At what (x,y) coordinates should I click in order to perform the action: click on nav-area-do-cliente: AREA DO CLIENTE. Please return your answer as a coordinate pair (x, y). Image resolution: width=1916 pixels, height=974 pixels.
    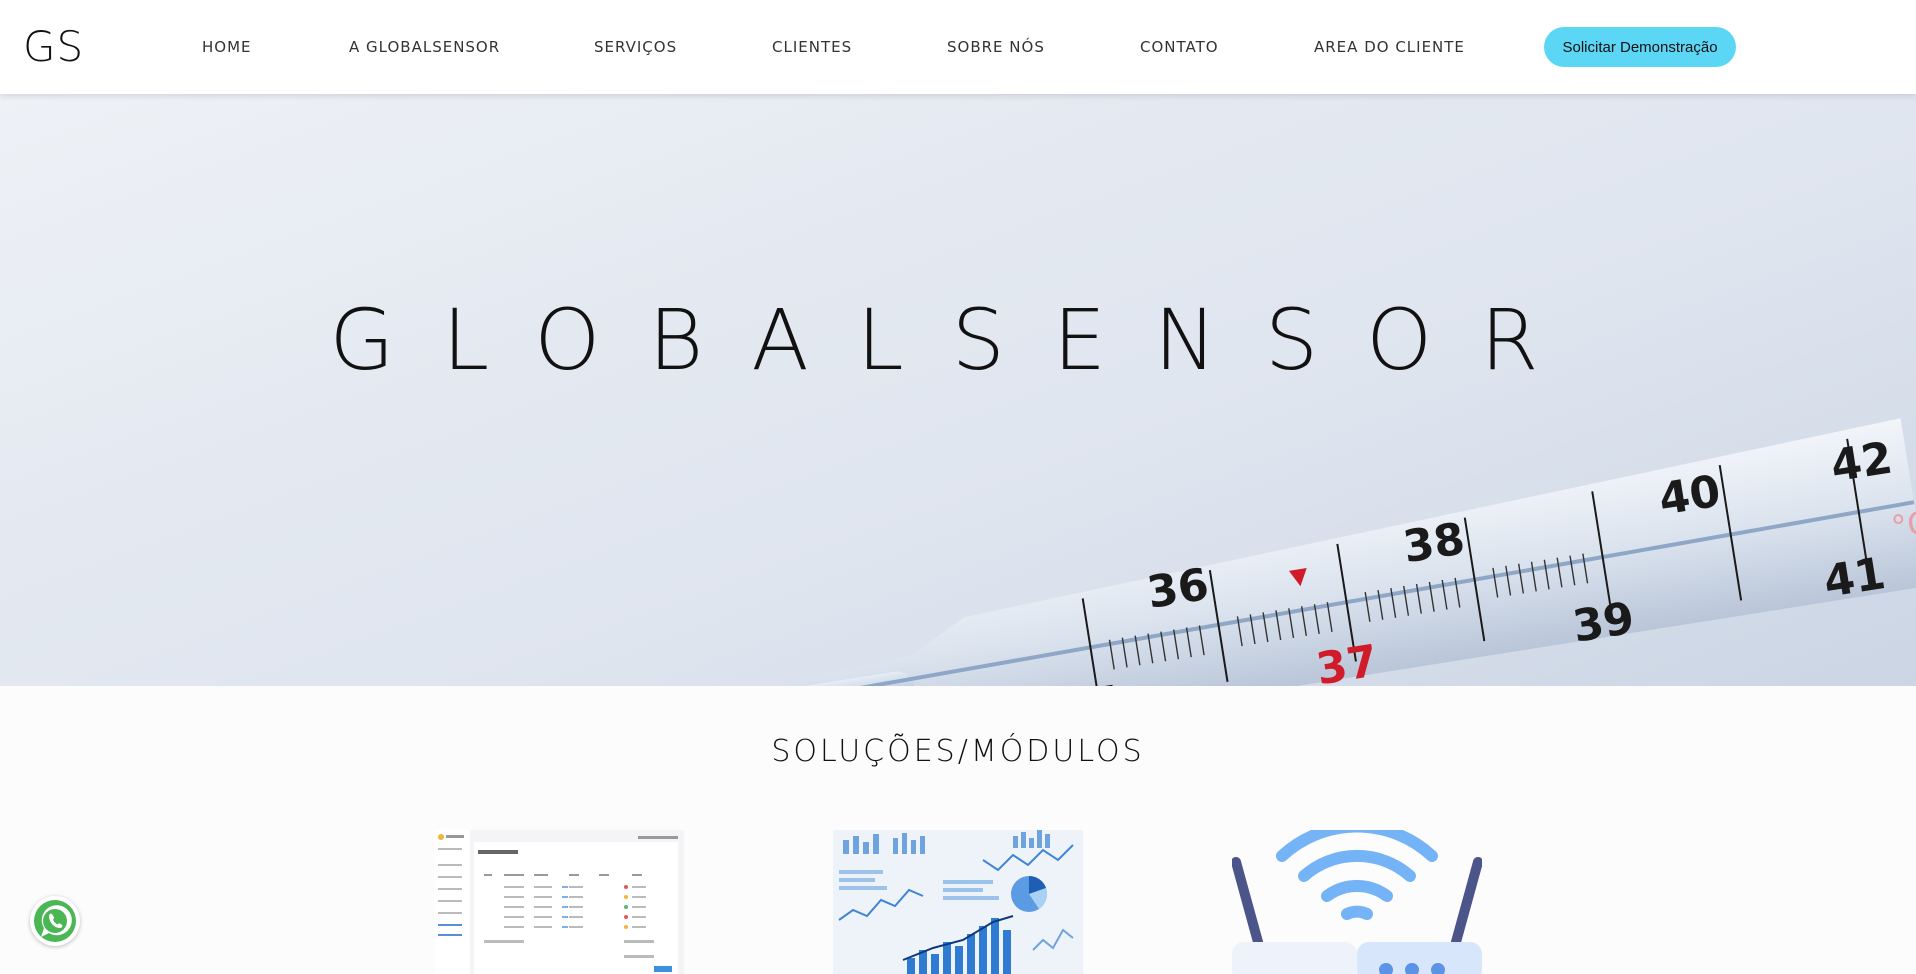
    Looking at the image, I should click on (1389, 47).